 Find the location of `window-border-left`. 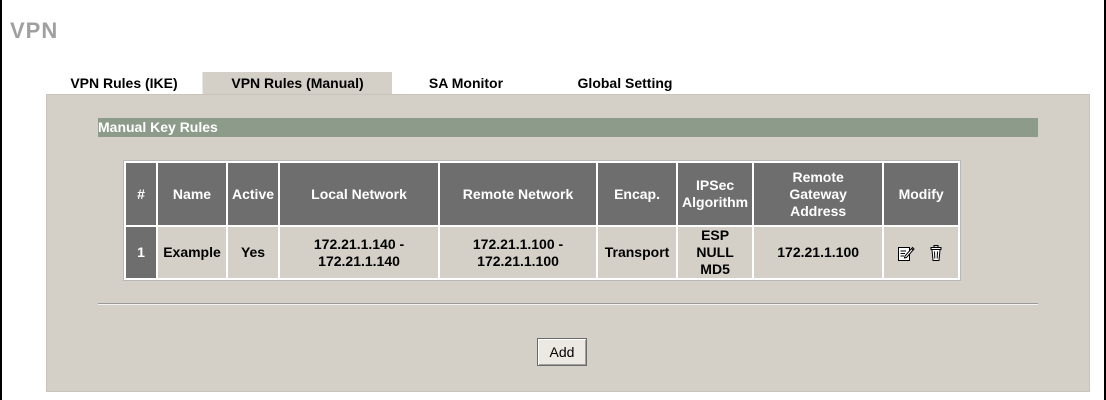

window-border-left is located at coordinates (1, 200).